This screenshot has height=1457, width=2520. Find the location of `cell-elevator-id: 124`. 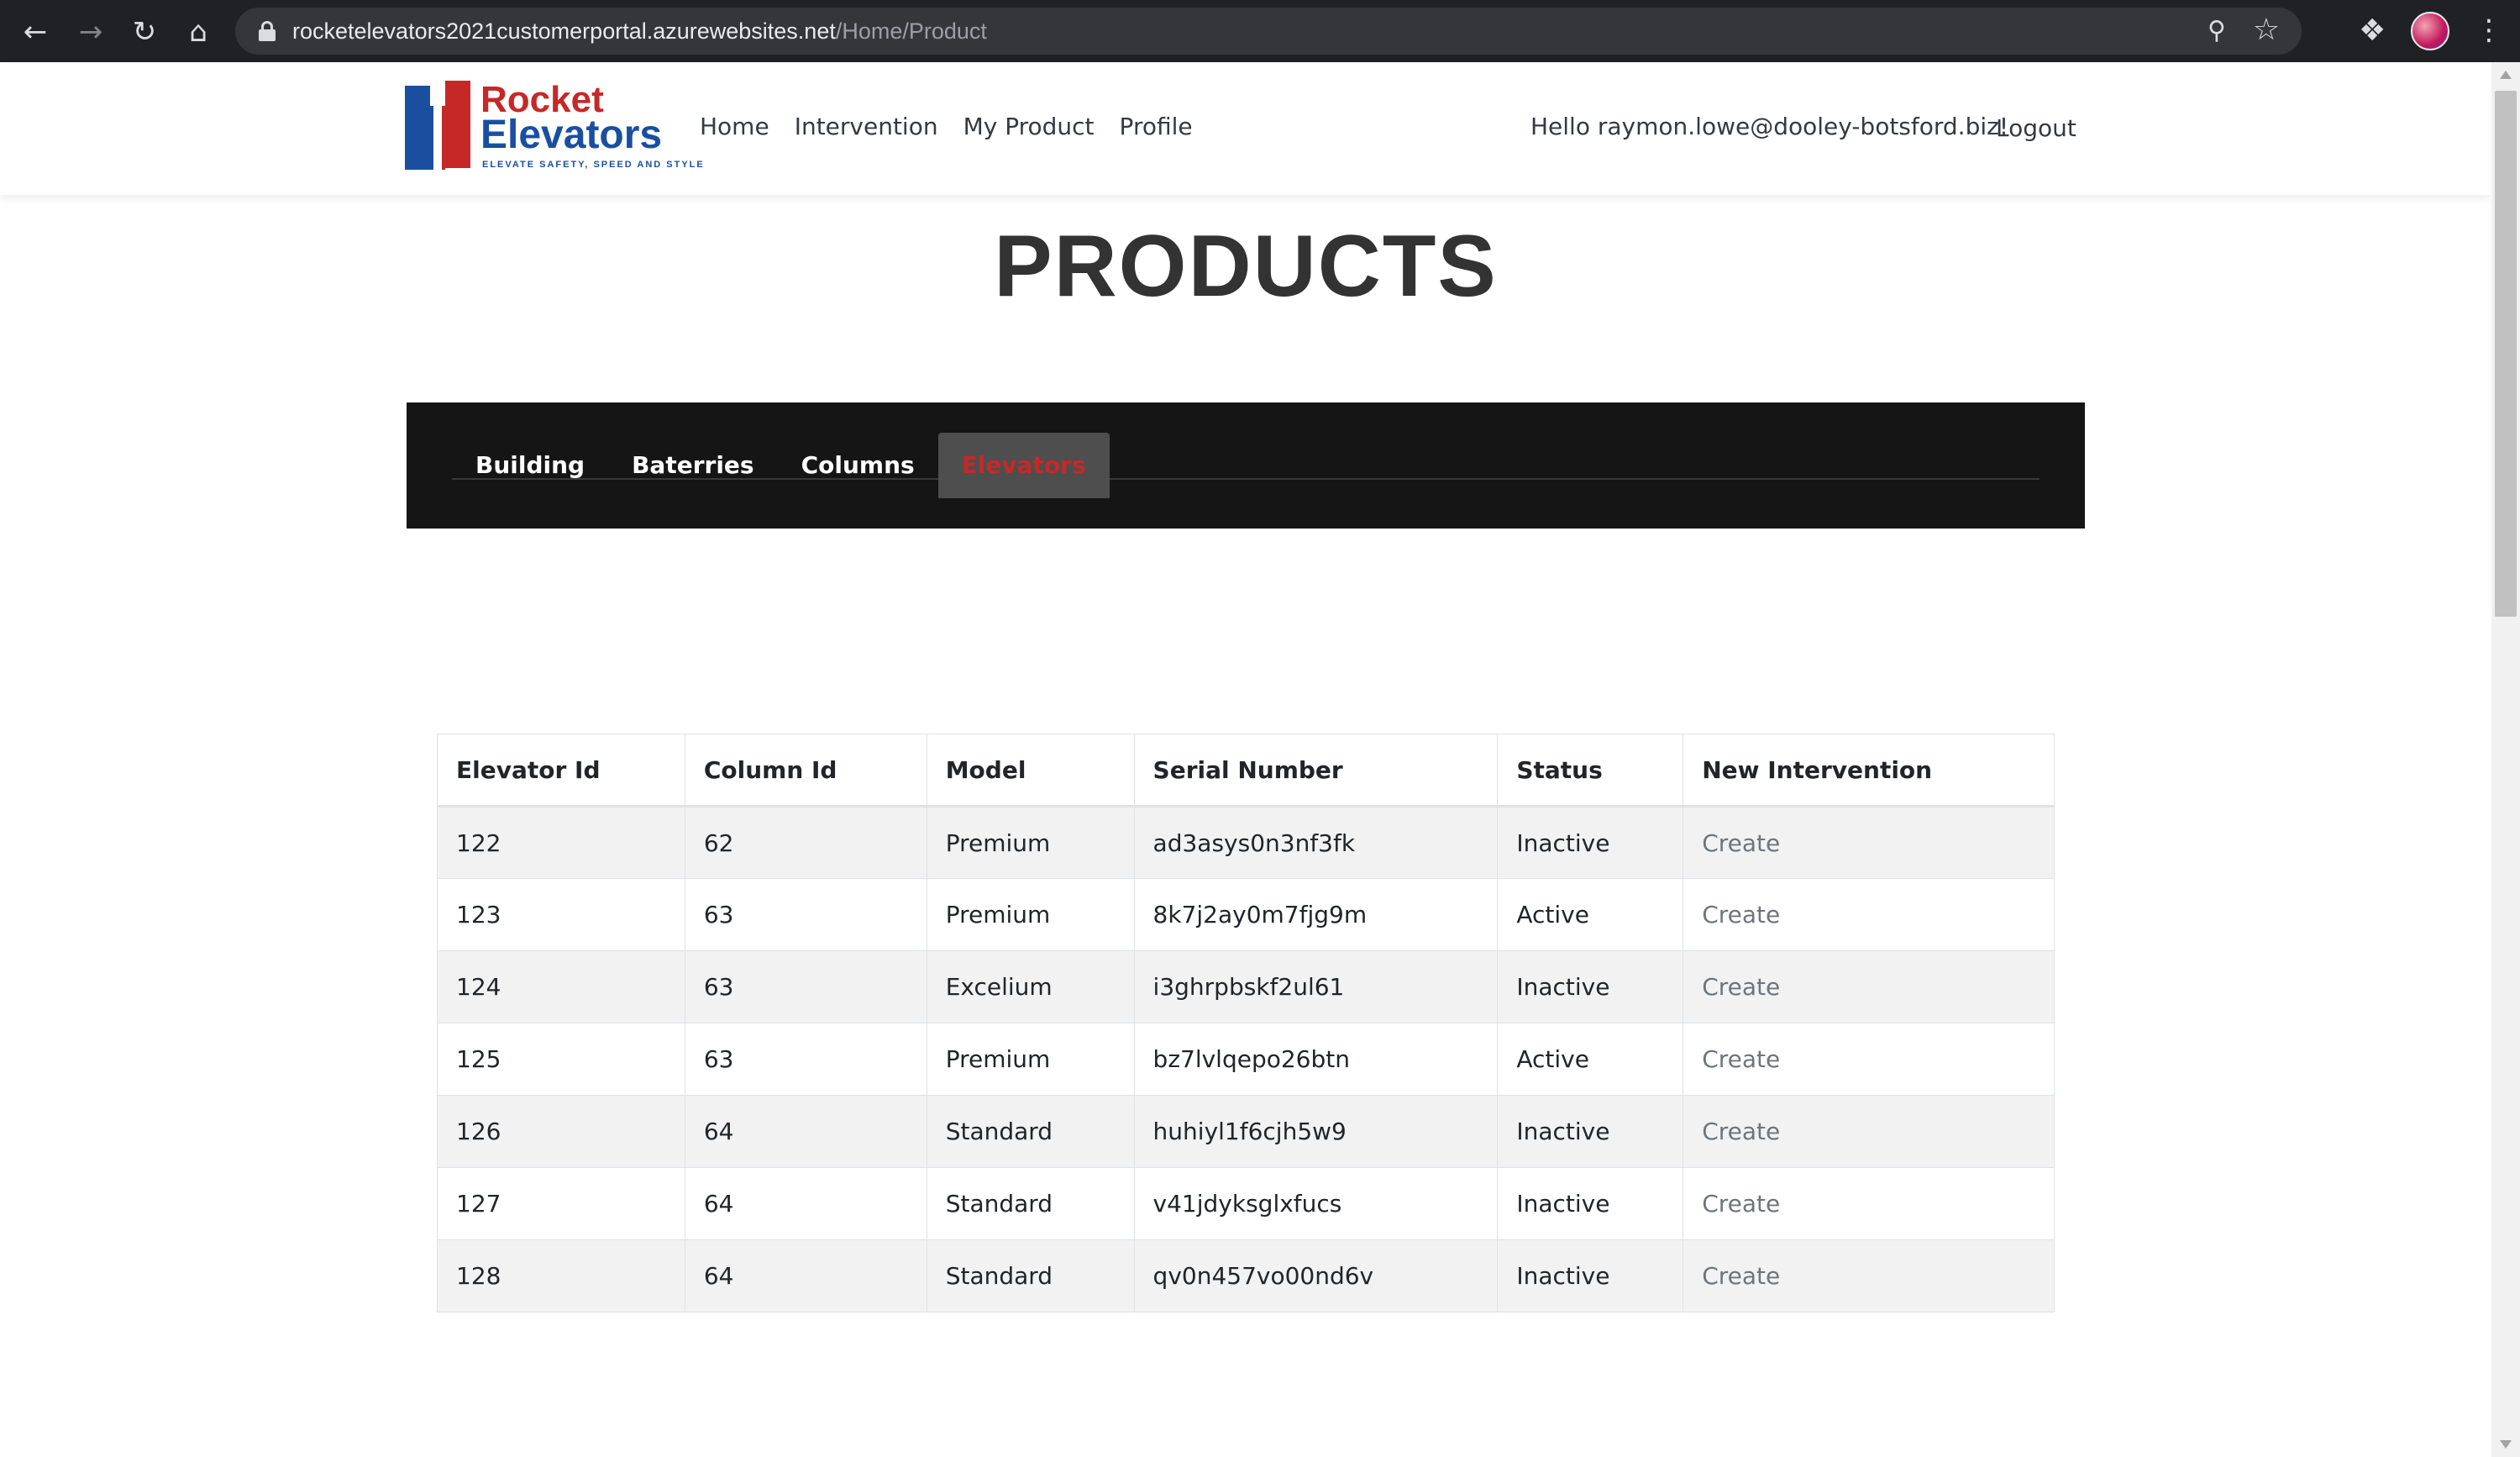

cell-elevator-id: 124 is located at coordinates (561, 987).